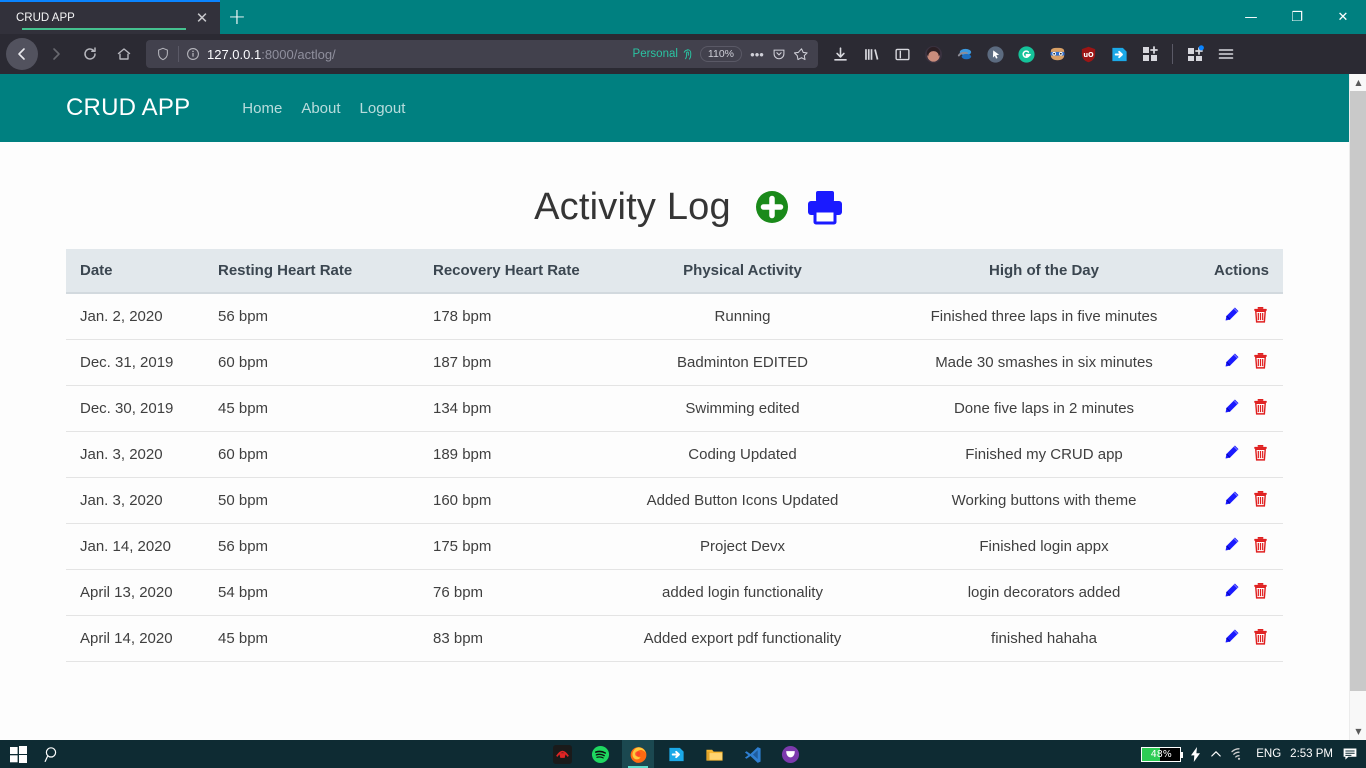 The height and width of the screenshot is (768, 1366). Describe the element at coordinates (193, 54) in the screenshot. I see `site-info-icon` at that location.